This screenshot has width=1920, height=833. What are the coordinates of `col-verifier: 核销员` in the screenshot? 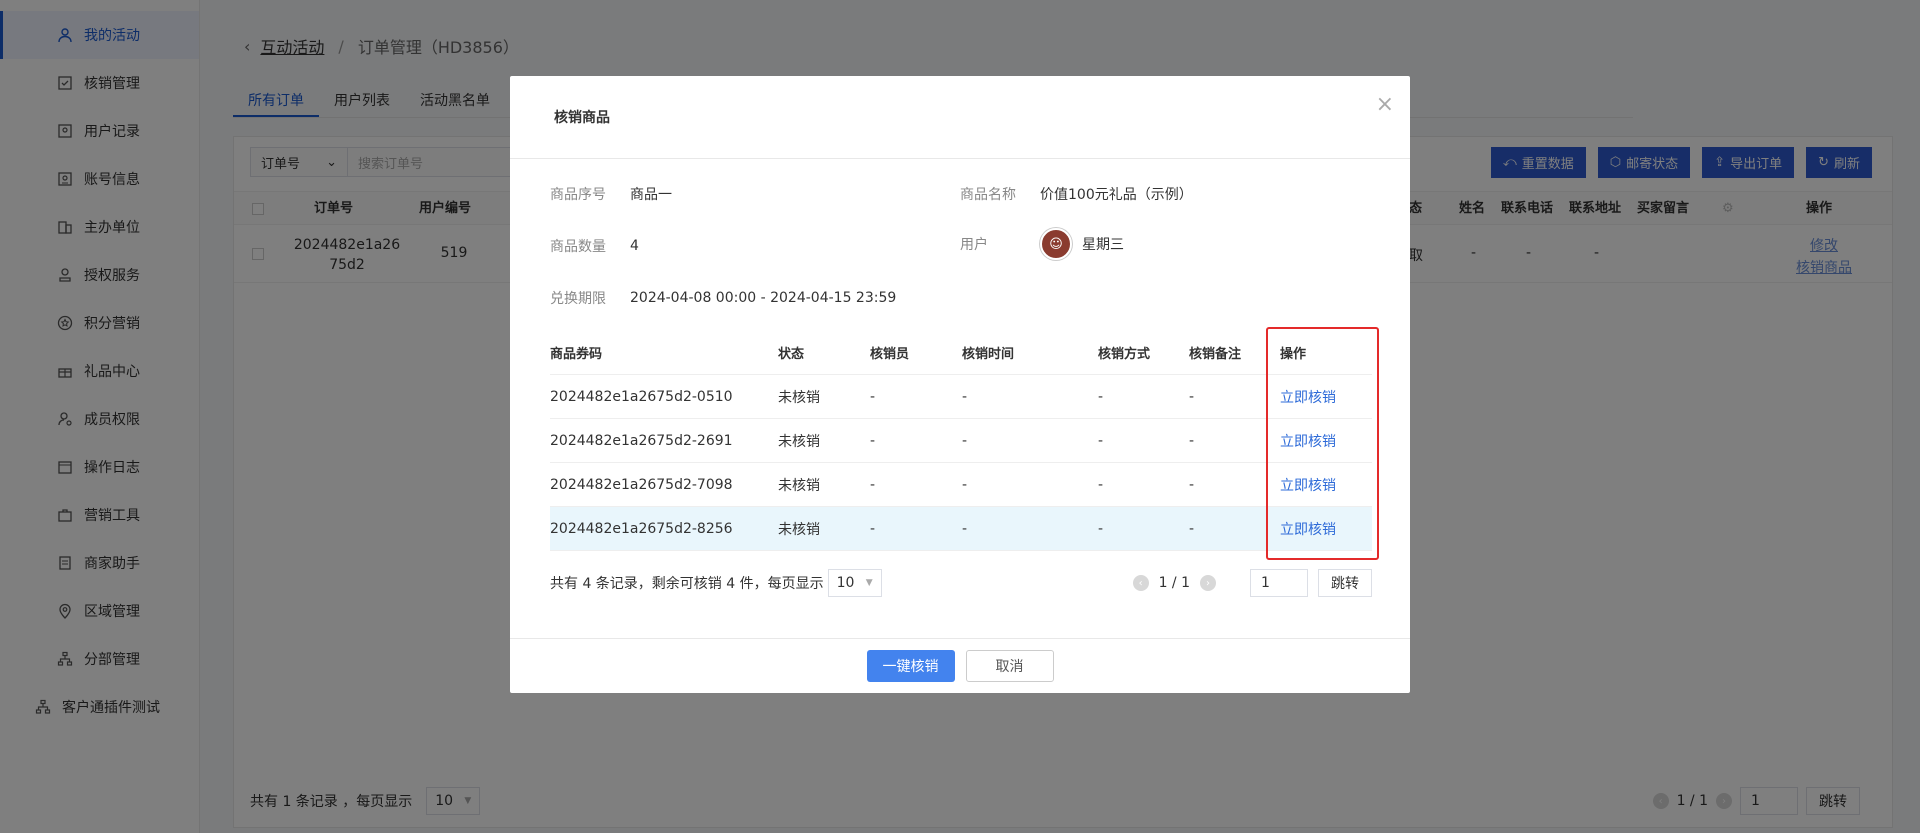 It's located at (890, 354).